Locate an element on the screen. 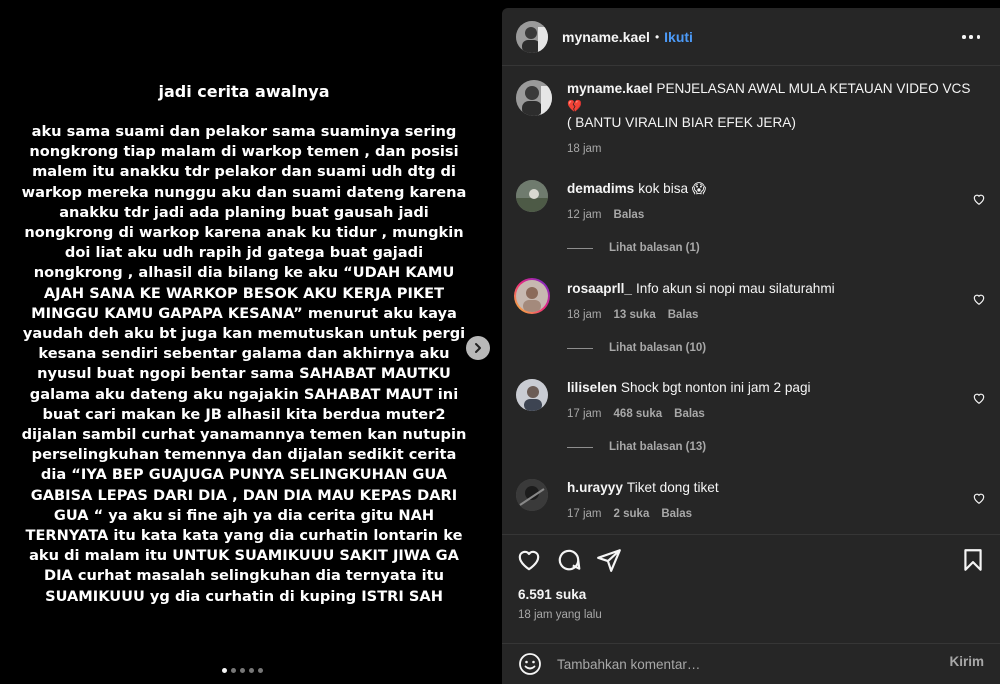  caption-avatar is located at coordinates (534, 98).